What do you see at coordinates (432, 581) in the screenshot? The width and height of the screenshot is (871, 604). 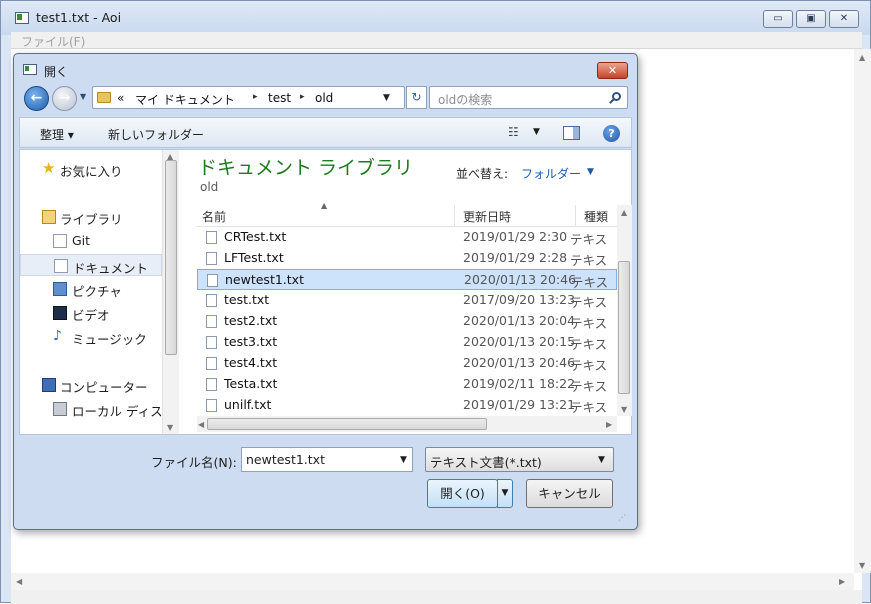 I see `editor-horizontal-scrollbar: ◀ ▶` at bounding box center [432, 581].